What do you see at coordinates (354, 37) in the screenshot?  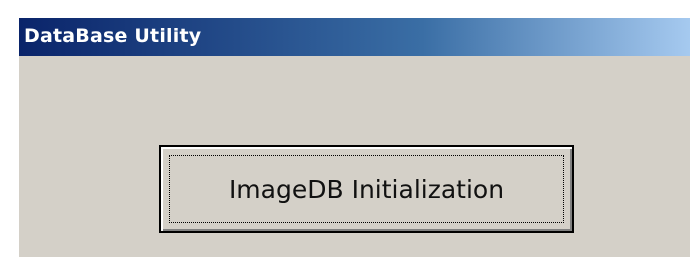 I see `title-bar: DataBase Utility` at bounding box center [354, 37].